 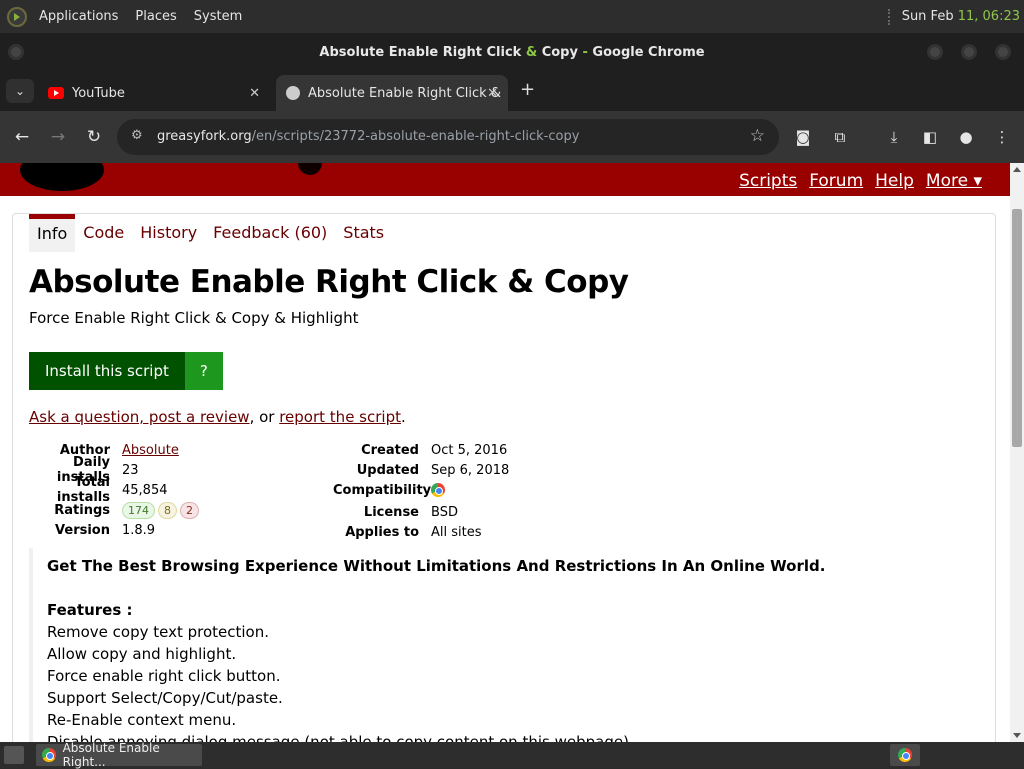 I want to click on title-app: Google Chrome, so click(x=648, y=52).